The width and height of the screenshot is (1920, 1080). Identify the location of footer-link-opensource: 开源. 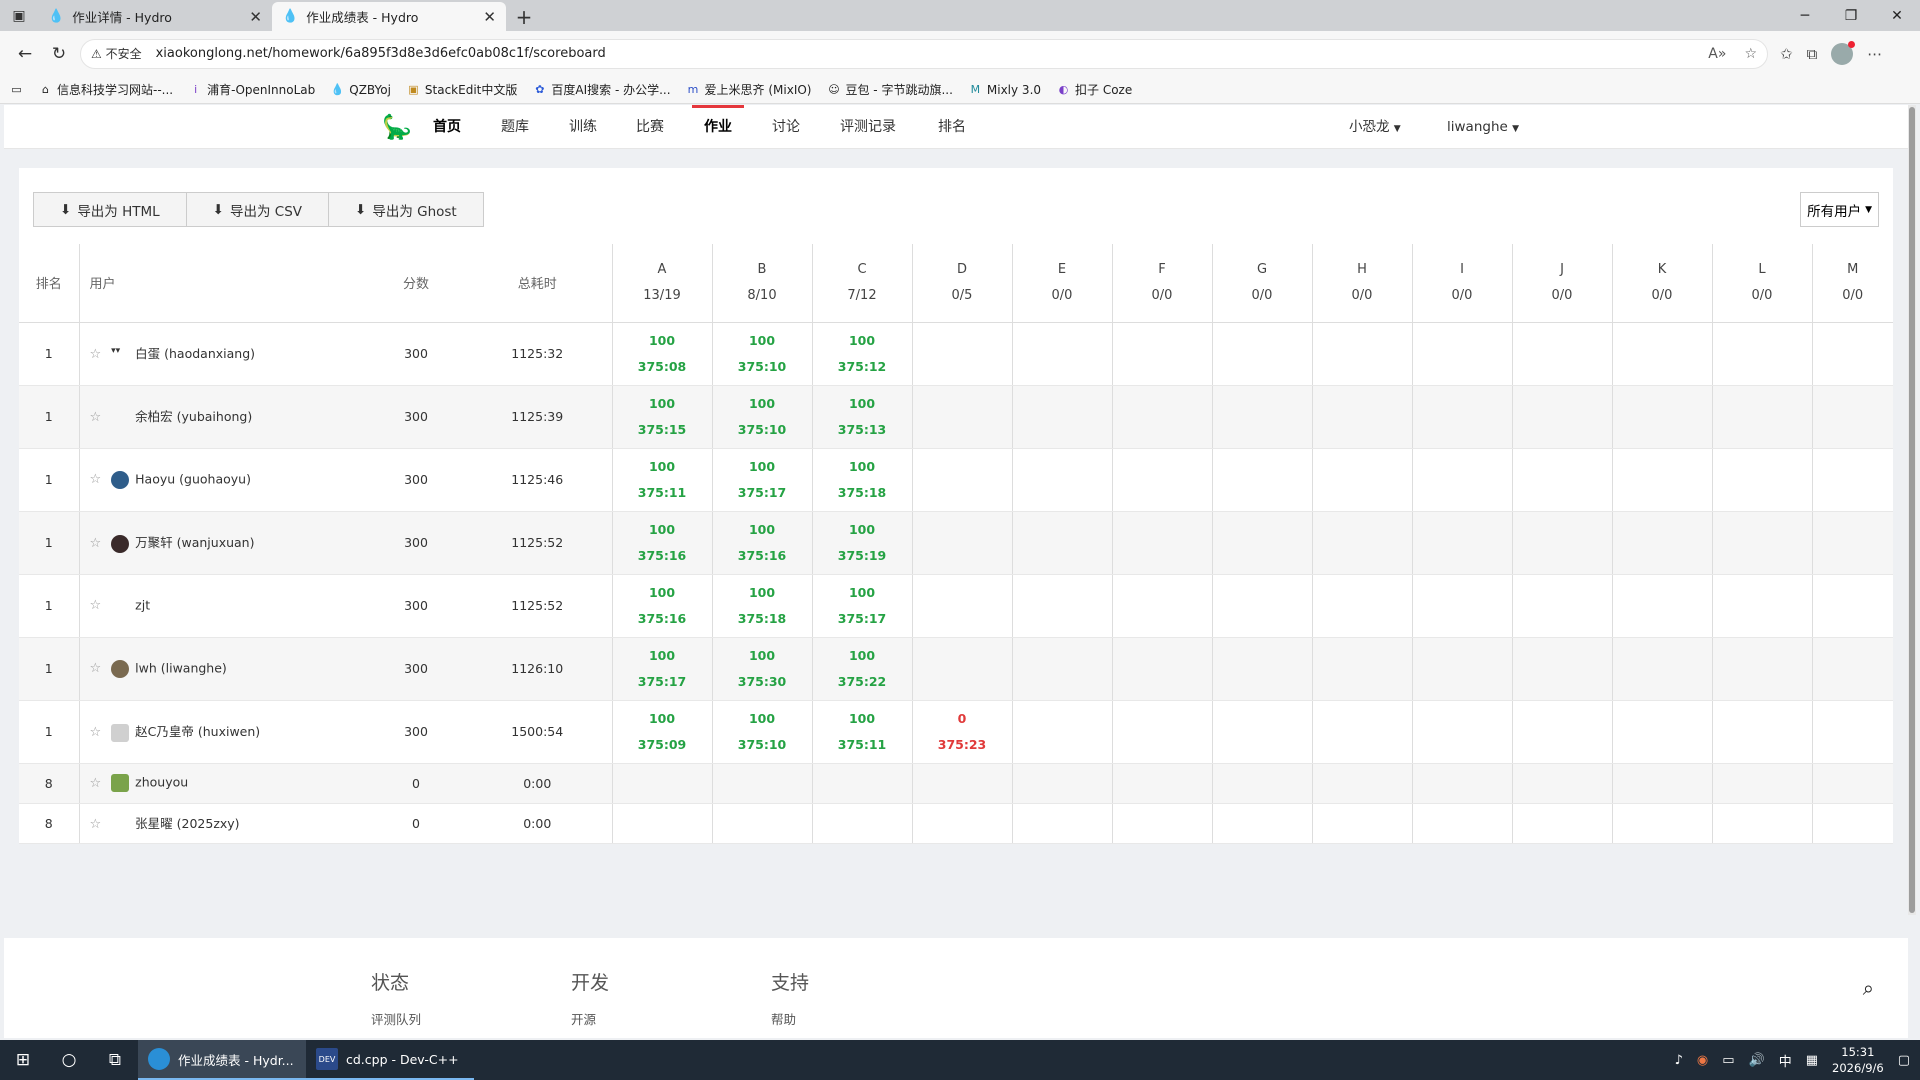
(590, 1020).